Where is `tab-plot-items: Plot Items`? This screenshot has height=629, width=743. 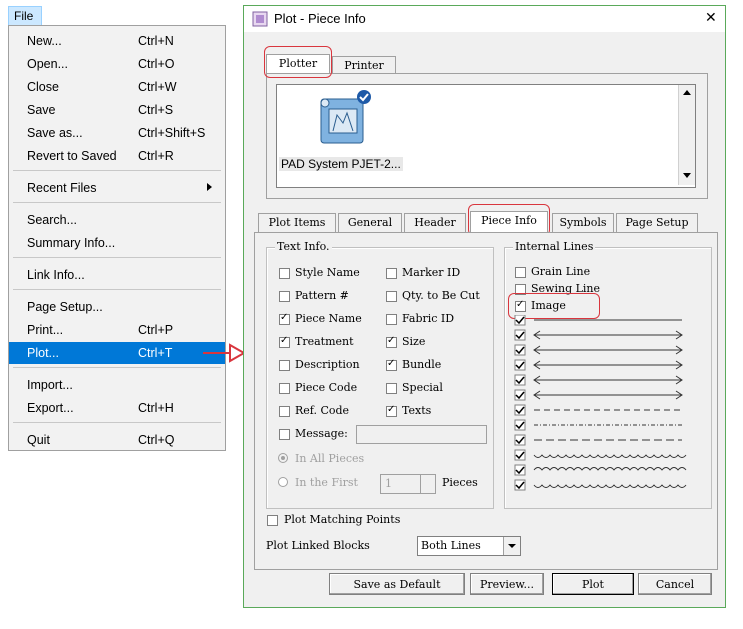 tab-plot-items: Plot Items is located at coordinates (297, 222).